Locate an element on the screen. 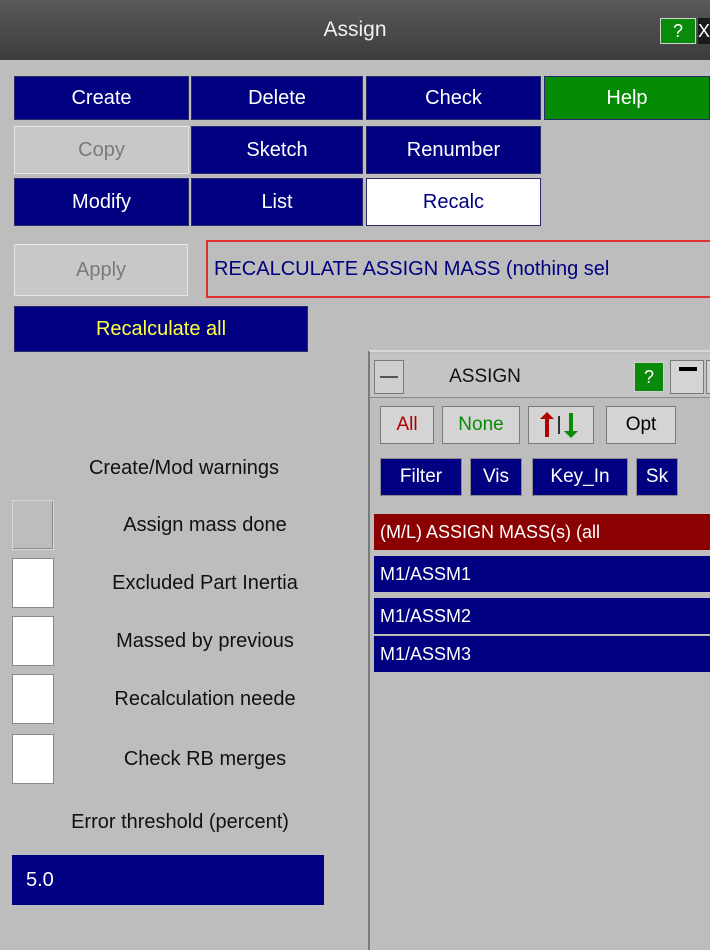 The height and width of the screenshot is (950, 710). massed-by-previous-checkbox is located at coordinates (33, 641).